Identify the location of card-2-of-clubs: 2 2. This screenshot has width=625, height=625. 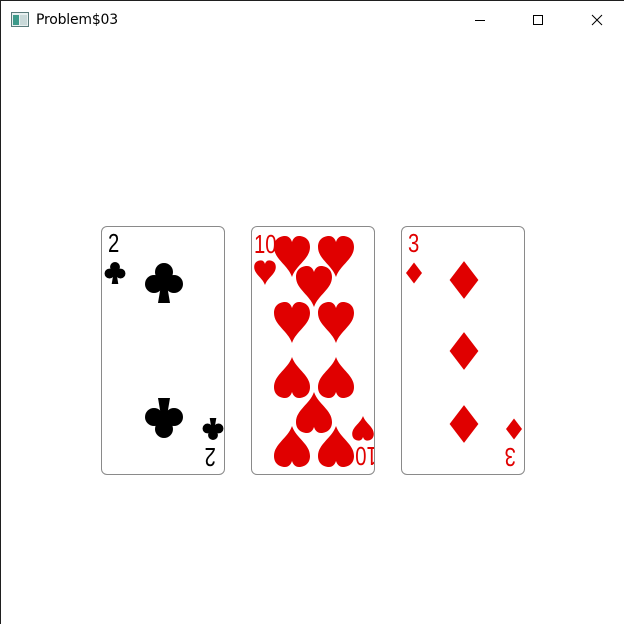
(163, 350).